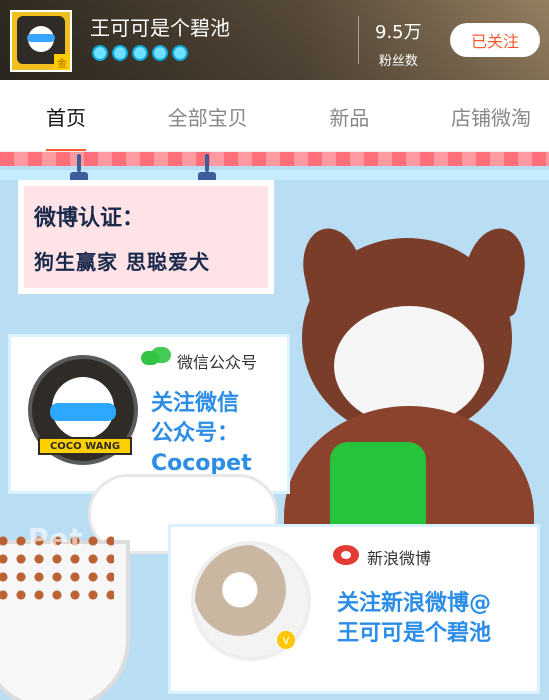  What do you see at coordinates (62, 62) in the screenshot?
I see `gold-badge: 金` at bounding box center [62, 62].